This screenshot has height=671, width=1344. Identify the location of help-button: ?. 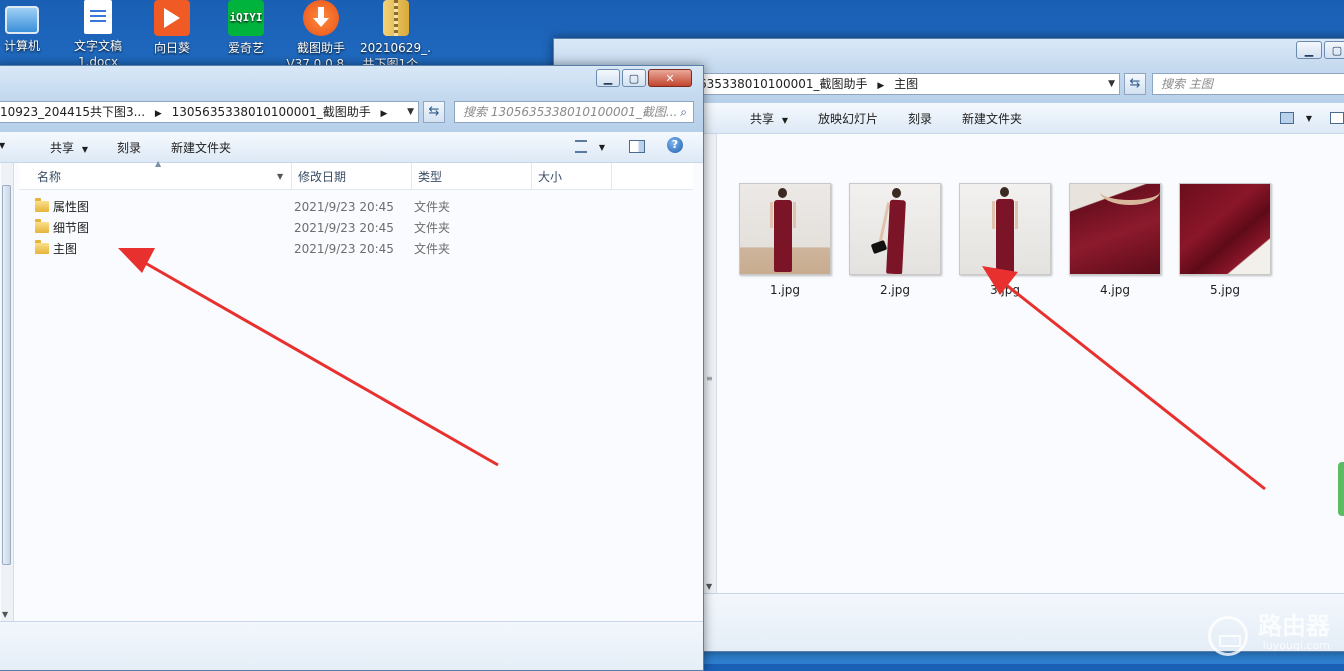
(675, 145).